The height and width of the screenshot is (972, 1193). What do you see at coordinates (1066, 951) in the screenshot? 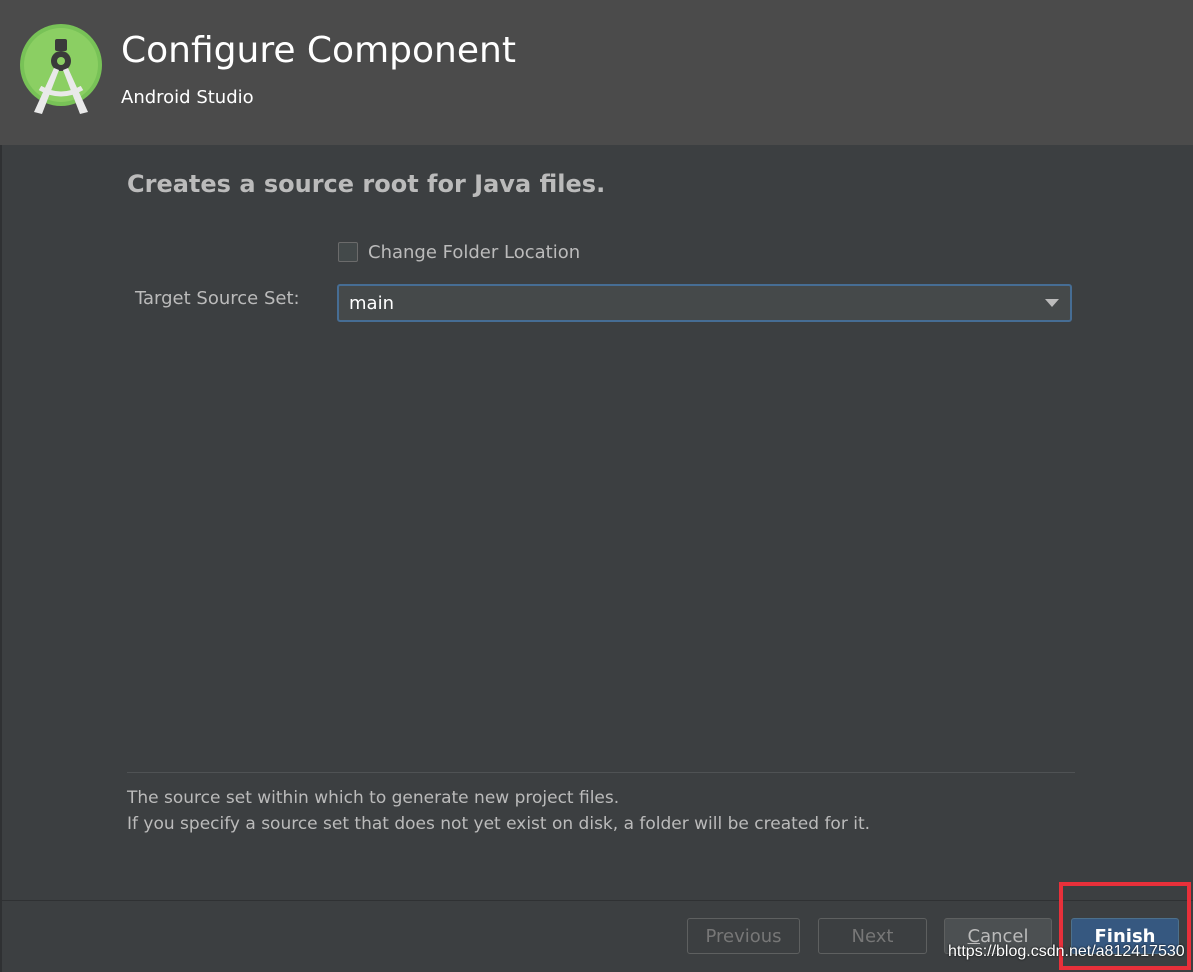
I see `watermark: https://blog.csdn.net/a812417530` at bounding box center [1066, 951].